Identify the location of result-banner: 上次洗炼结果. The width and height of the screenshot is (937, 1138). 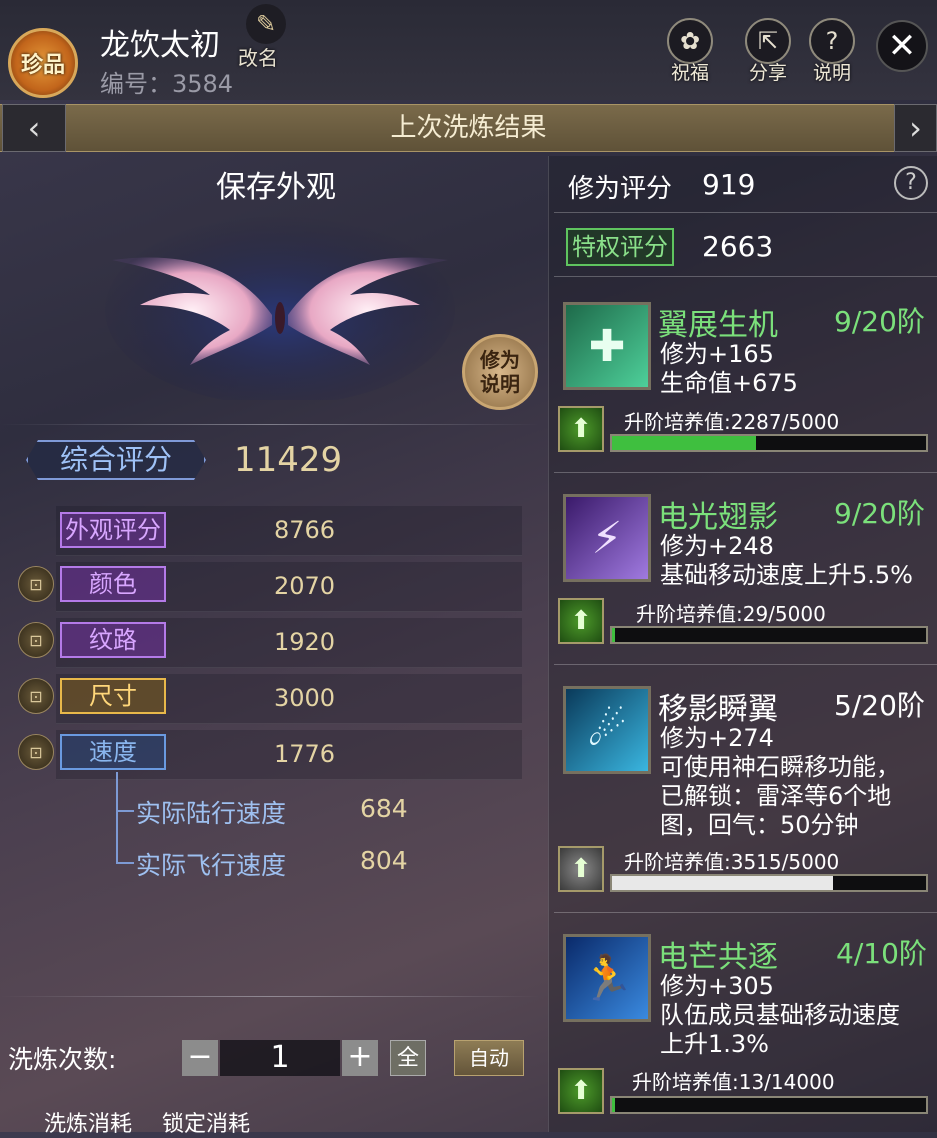
(468, 128).